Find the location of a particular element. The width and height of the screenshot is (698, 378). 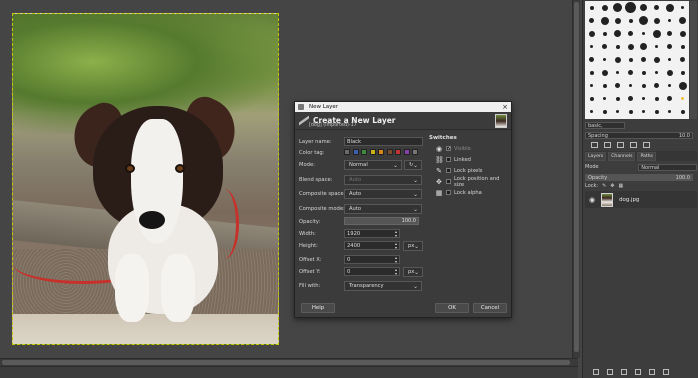

spacing-slider: Spacing 10.0 is located at coordinates (639, 135).